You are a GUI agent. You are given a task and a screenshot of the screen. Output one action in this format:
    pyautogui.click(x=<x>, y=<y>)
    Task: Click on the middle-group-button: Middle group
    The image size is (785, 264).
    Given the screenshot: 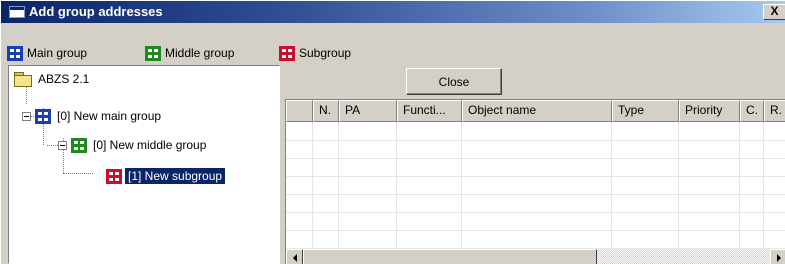 What is the action you would take?
    pyautogui.click(x=189, y=53)
    